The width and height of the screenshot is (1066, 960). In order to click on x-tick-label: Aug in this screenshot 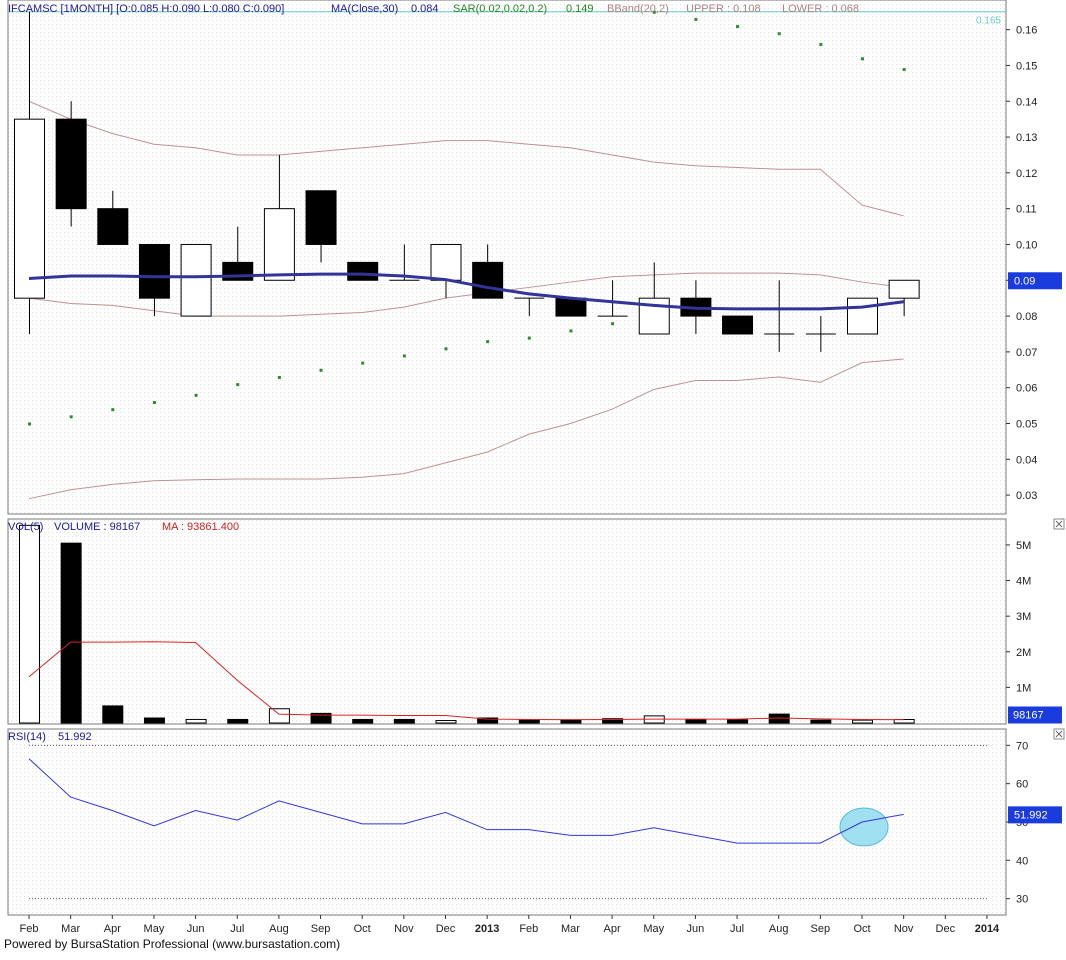, I will do `click(279, 929)`.